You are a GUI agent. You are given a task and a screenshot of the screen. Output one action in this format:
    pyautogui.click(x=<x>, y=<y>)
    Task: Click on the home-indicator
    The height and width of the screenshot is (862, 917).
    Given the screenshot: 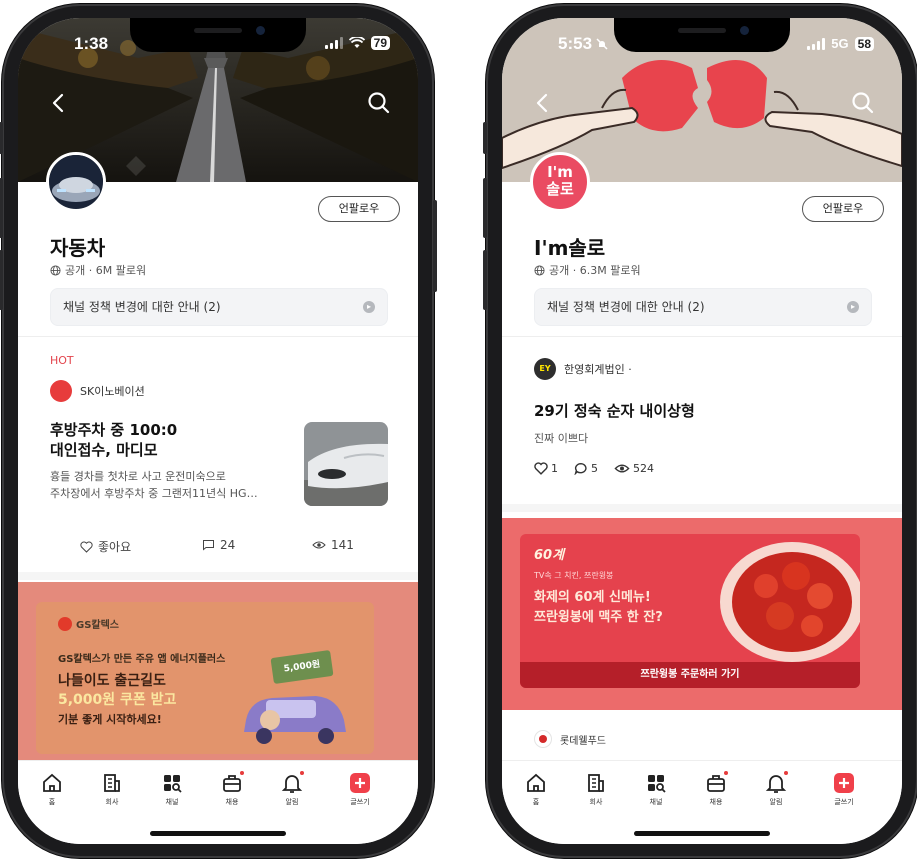 What is the action you would take?
    pyautogui.click(x=218, y=833)
    